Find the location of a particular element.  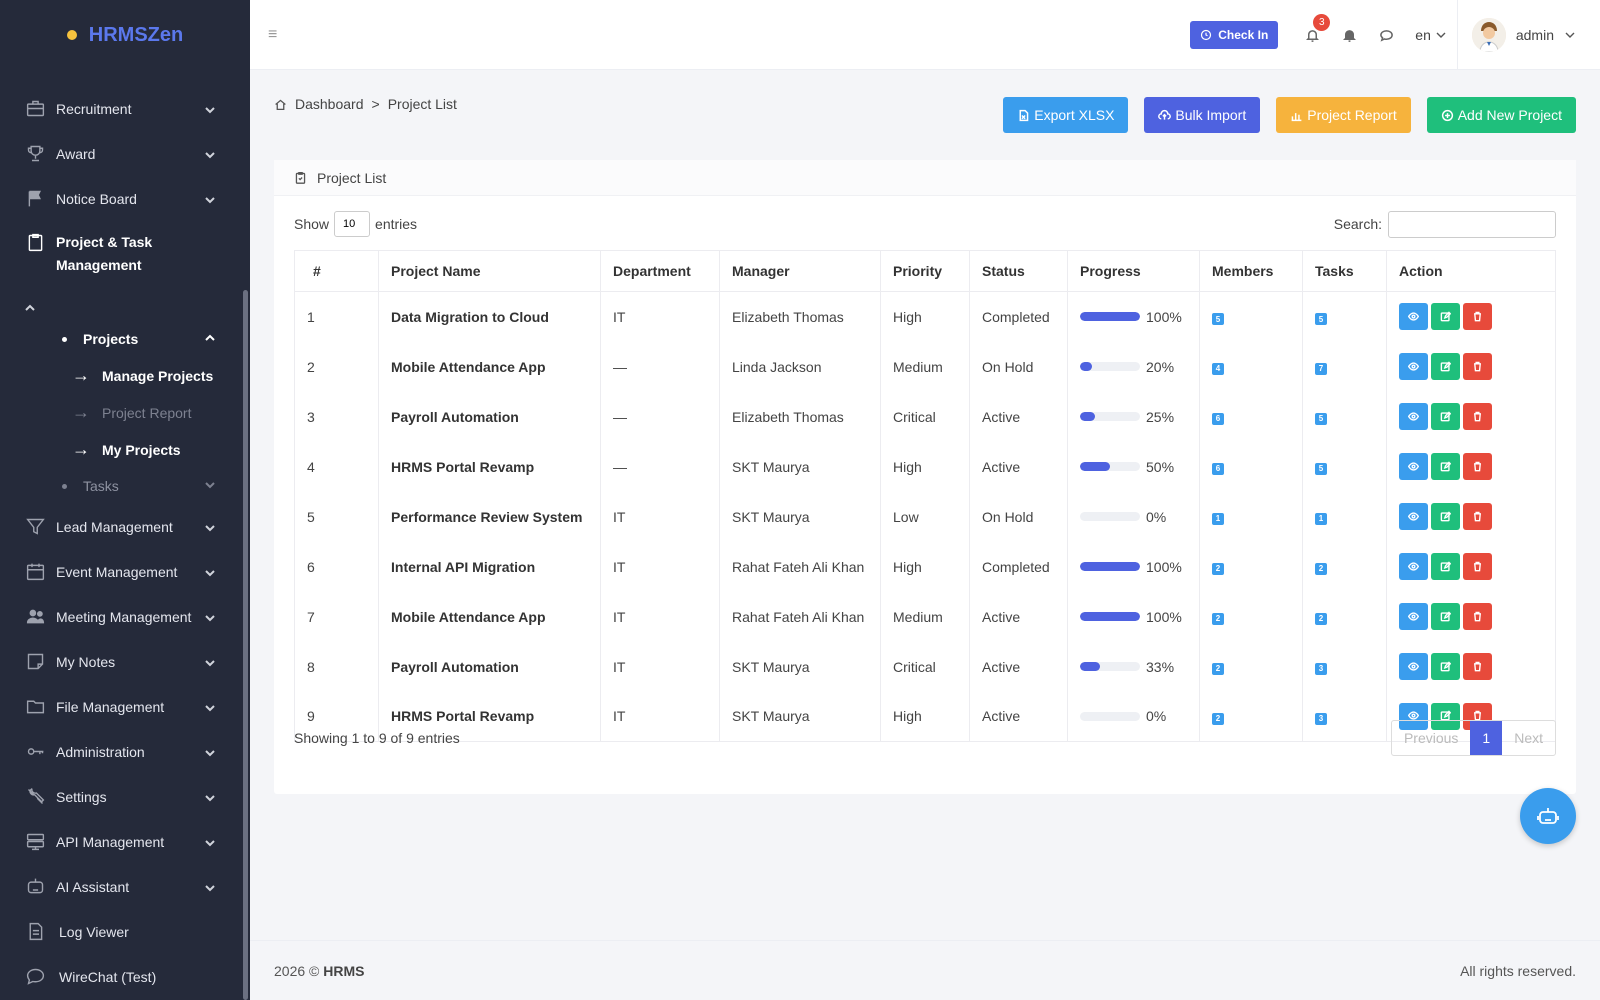

column-header: Members is located at coordinates (1251, 271).